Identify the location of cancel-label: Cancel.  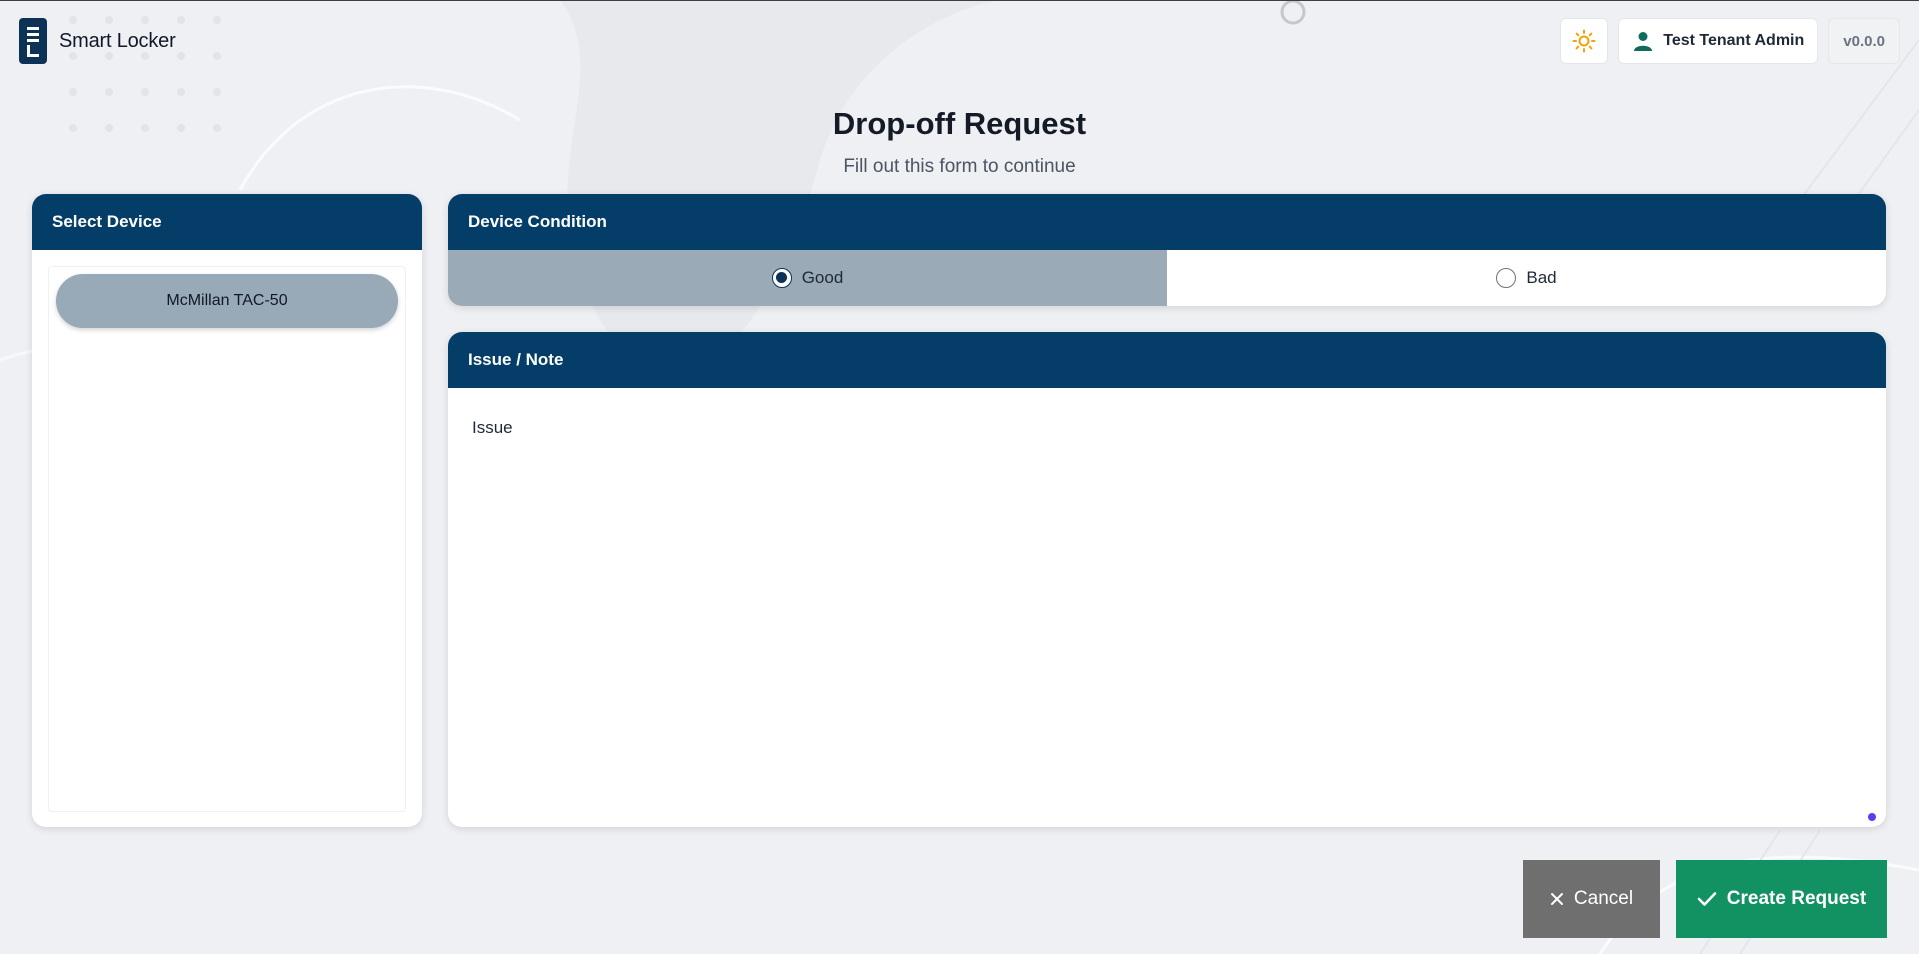
(1603, 898).